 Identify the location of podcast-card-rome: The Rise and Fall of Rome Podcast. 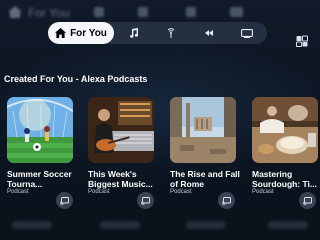
(205, 146).